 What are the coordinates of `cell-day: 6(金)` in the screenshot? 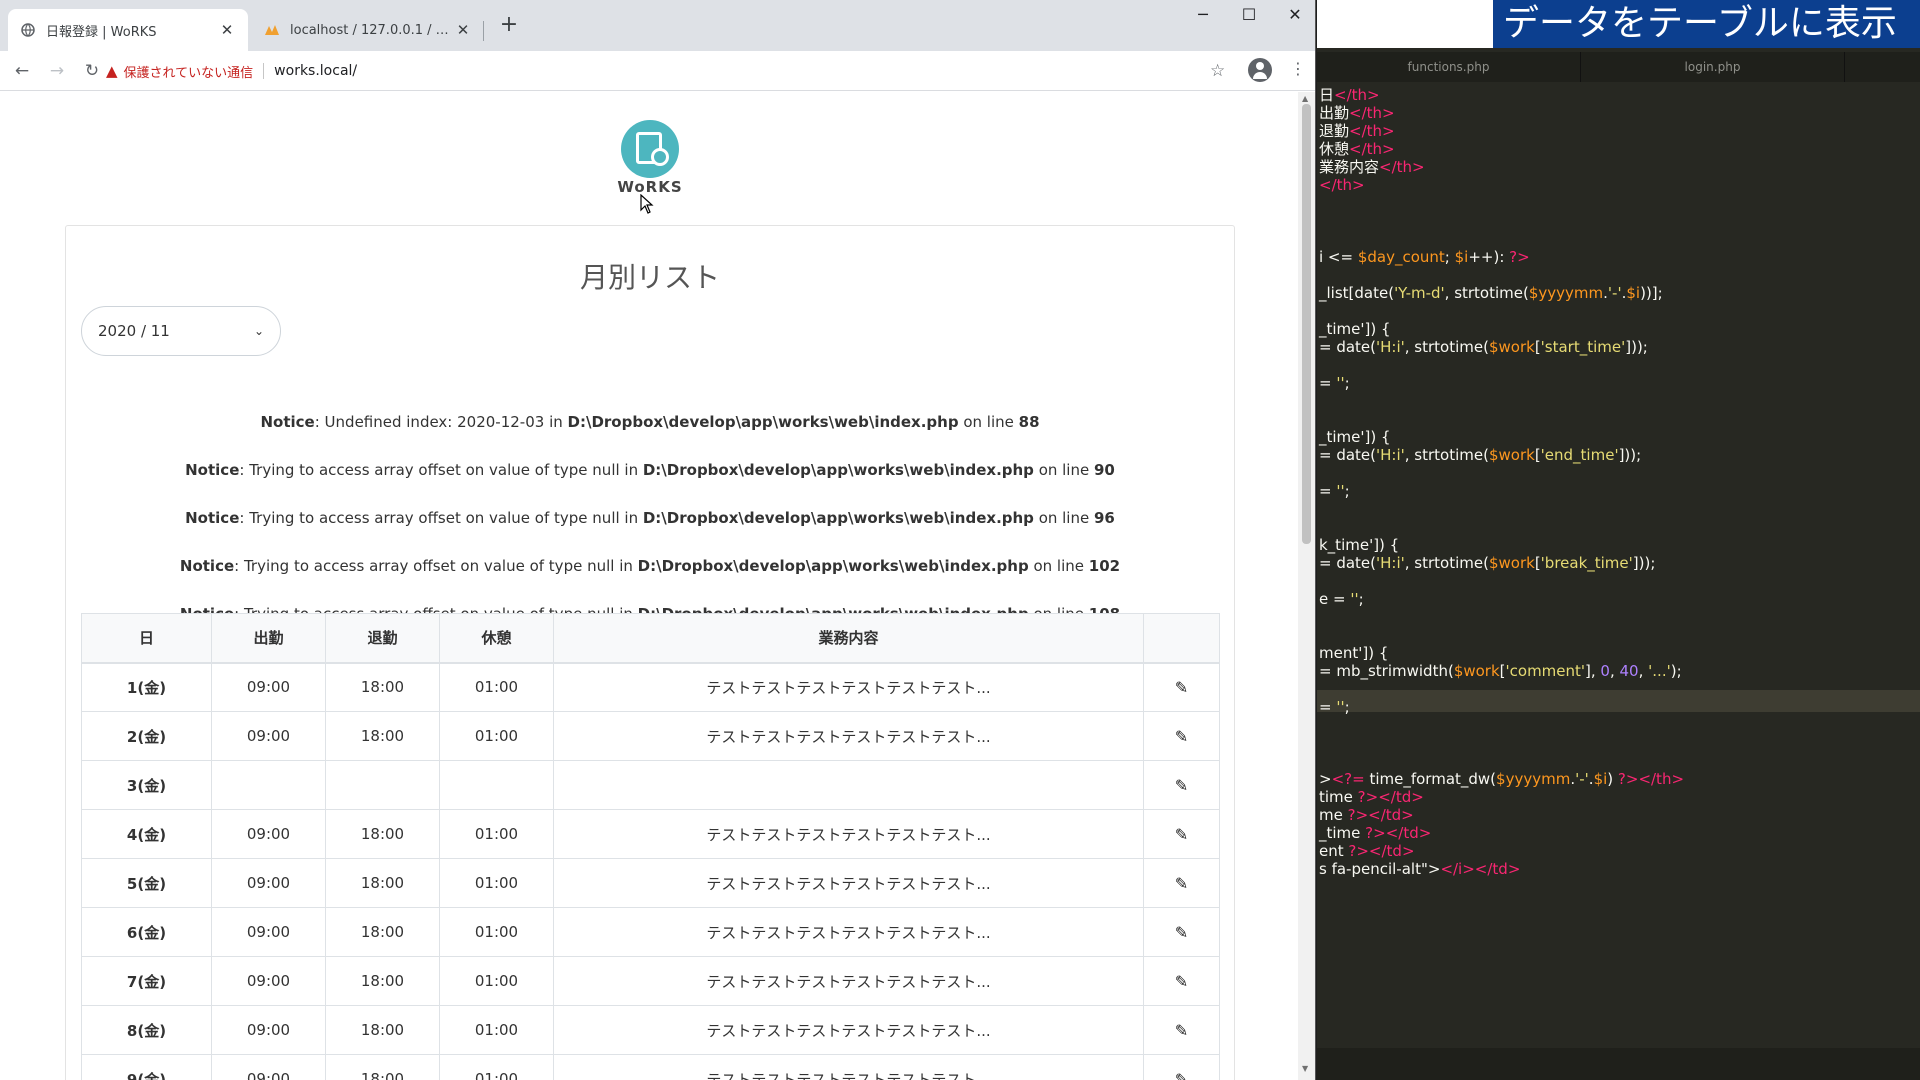 It's located at (146, 932).